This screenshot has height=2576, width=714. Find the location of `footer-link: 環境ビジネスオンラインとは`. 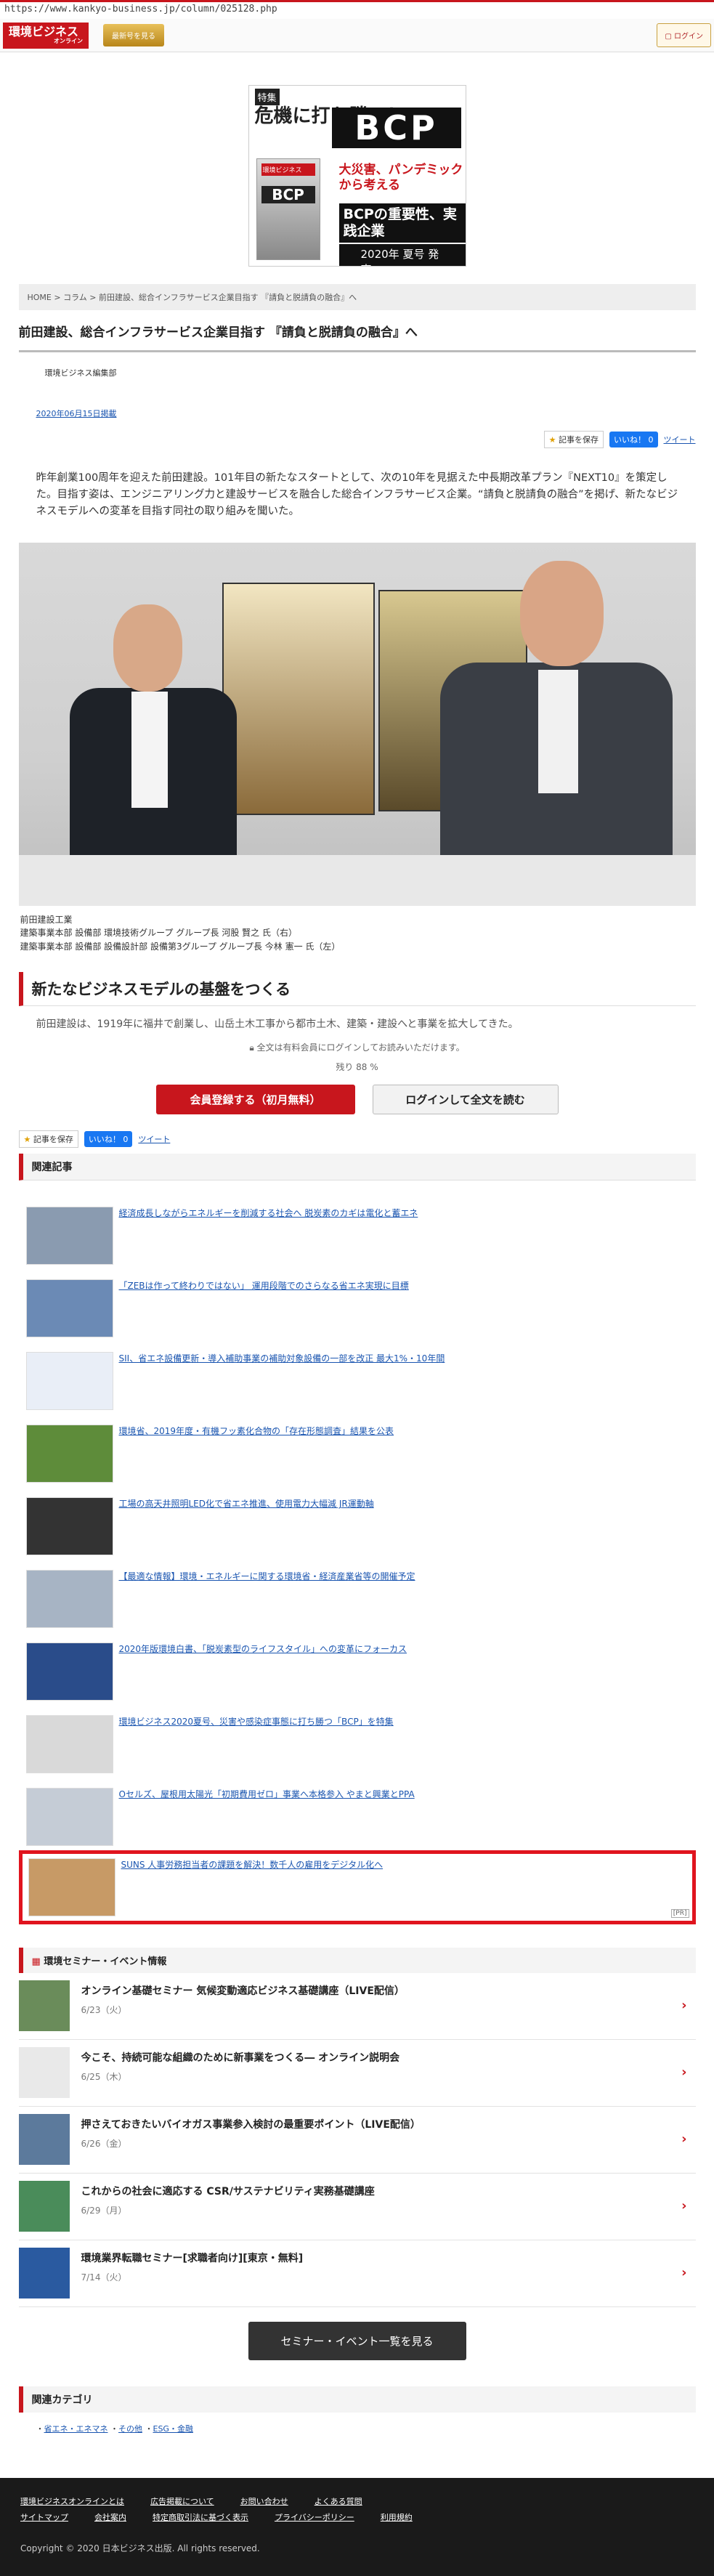

footer-link: 環境ビジネスオンラインとは is located at coordinates (72, 2501).